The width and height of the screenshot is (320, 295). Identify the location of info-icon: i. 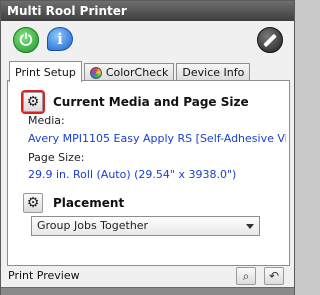
(60, 39).